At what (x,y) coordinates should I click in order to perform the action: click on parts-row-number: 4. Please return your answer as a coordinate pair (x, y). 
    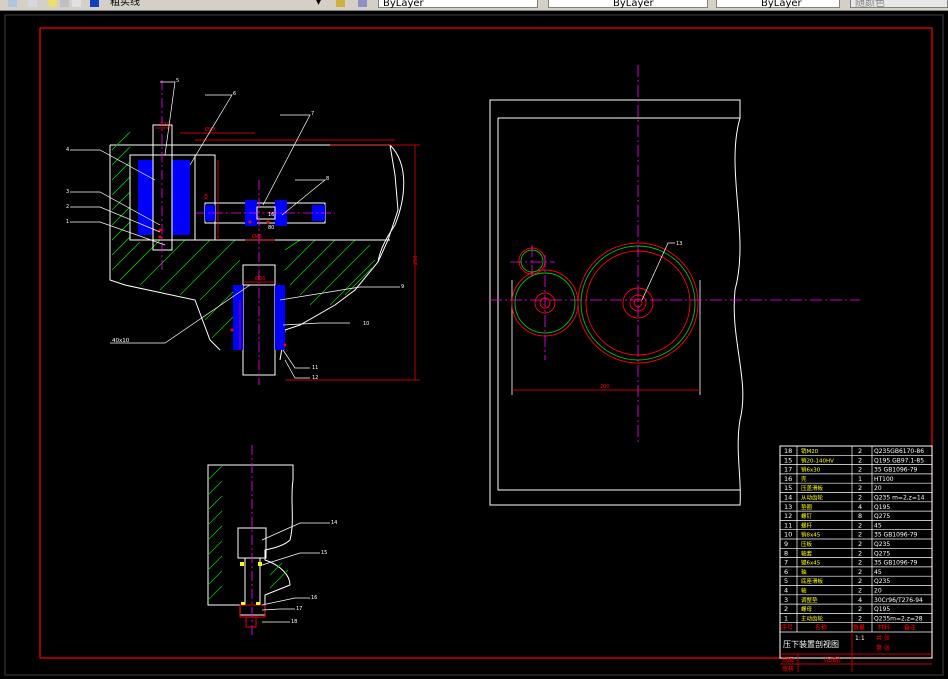
    Looking at the image, I should click on (786, 591).